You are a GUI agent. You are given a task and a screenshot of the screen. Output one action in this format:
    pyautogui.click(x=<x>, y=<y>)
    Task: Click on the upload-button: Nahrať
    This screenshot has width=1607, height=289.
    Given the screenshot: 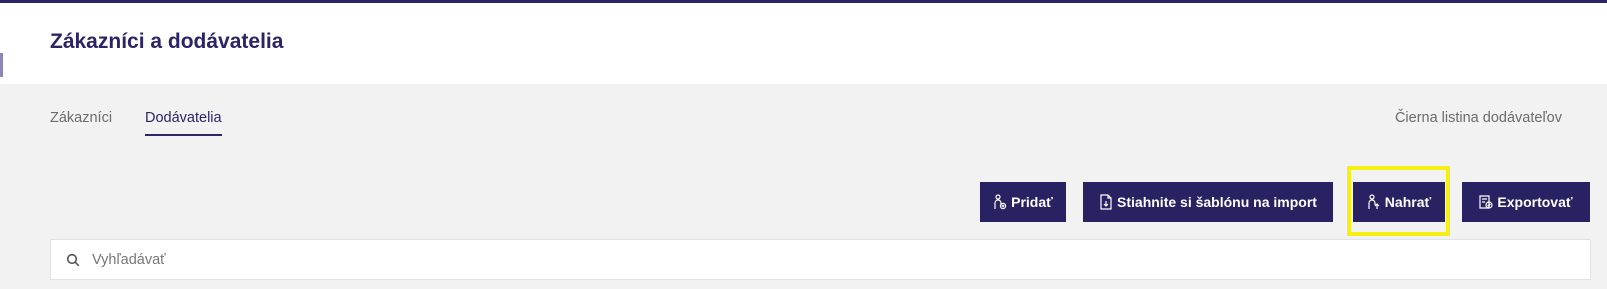 What is the action you would take?
    pyautogui.click(x=1399, y=202)
    